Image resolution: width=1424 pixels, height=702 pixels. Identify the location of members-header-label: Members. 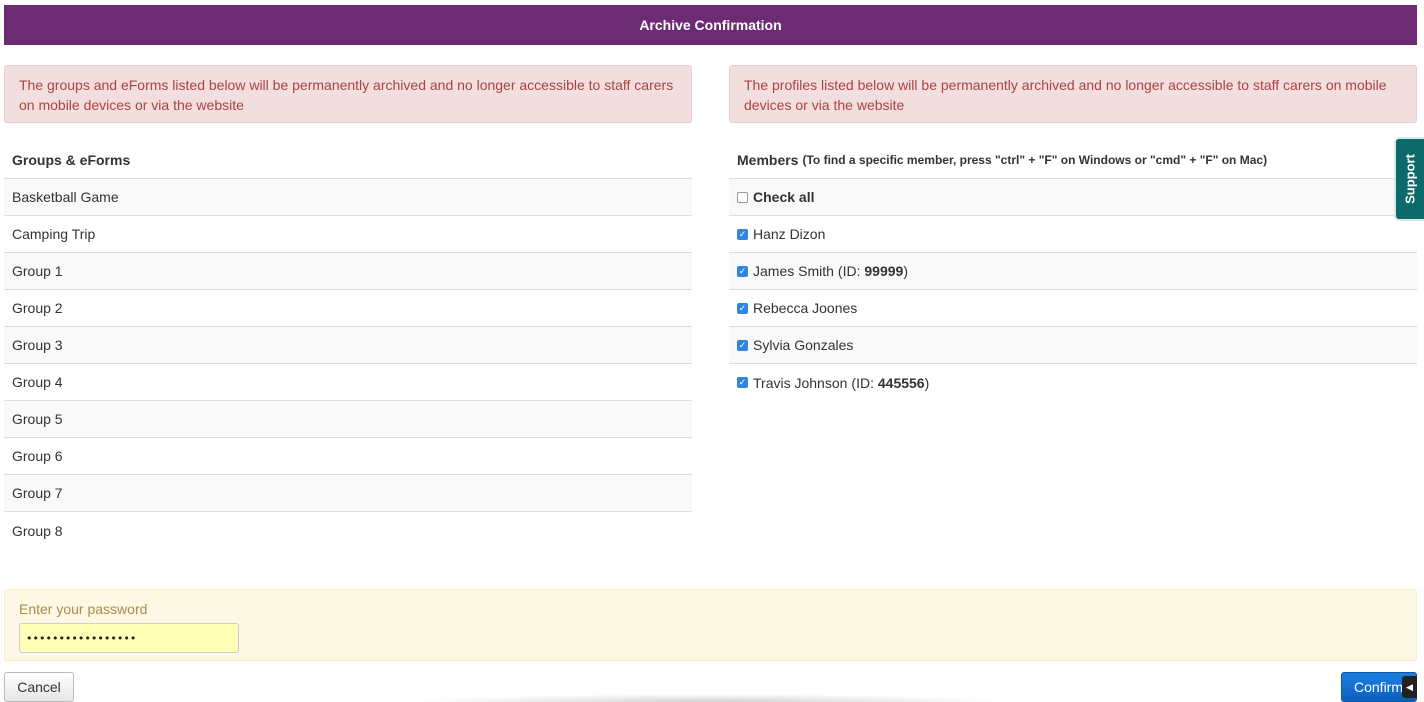
(768, 160).